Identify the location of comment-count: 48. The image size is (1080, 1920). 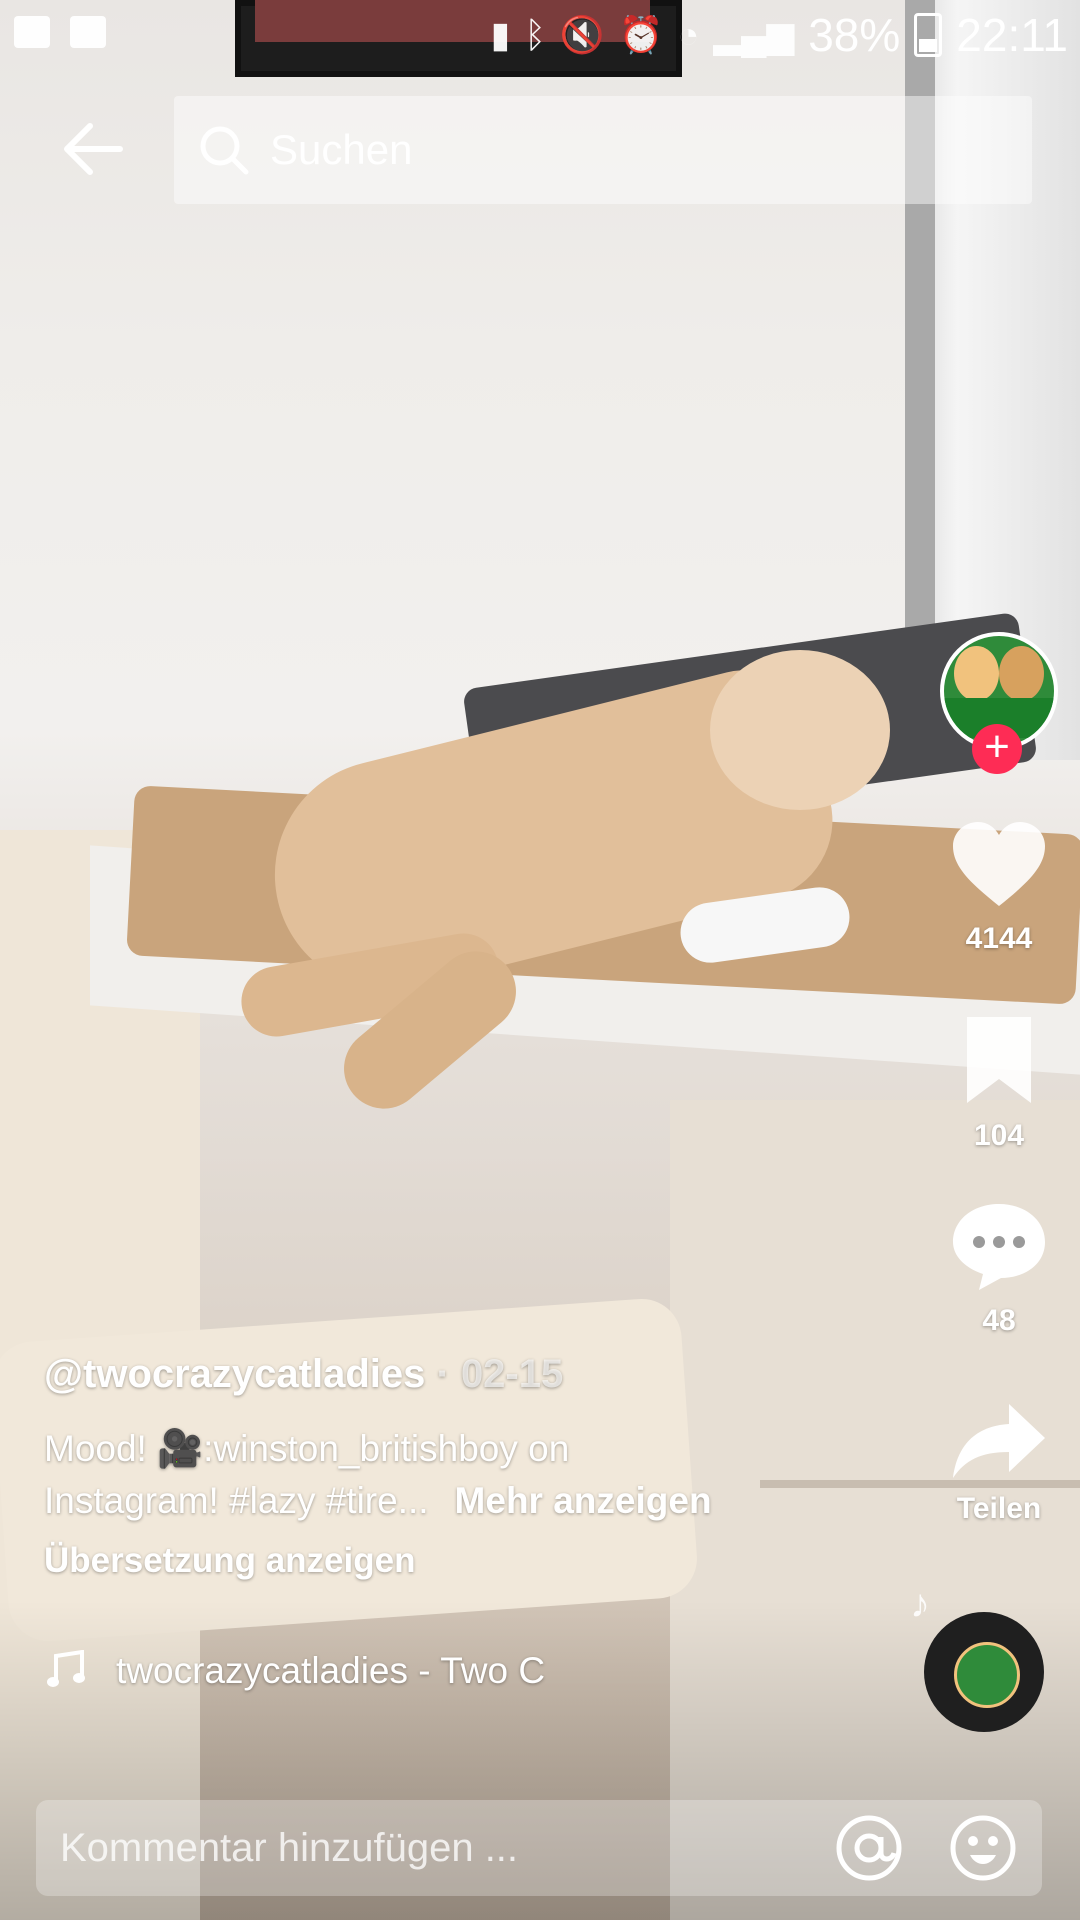
(999, 1320).